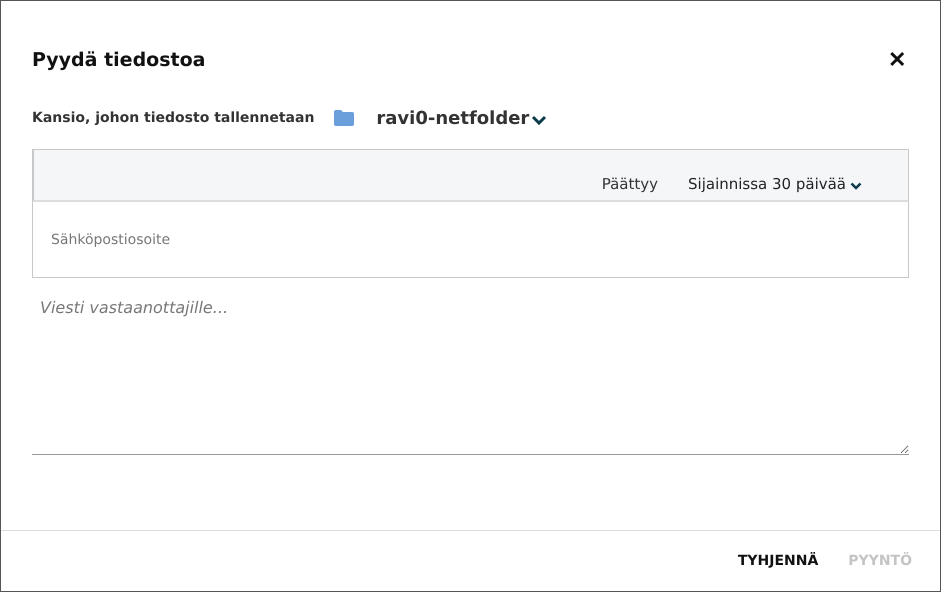 The height and width of the screenshot is (592, 941). Describe the element at coordinates (897, 60) in the screenshot. I see `close-button: ✕` at that location.